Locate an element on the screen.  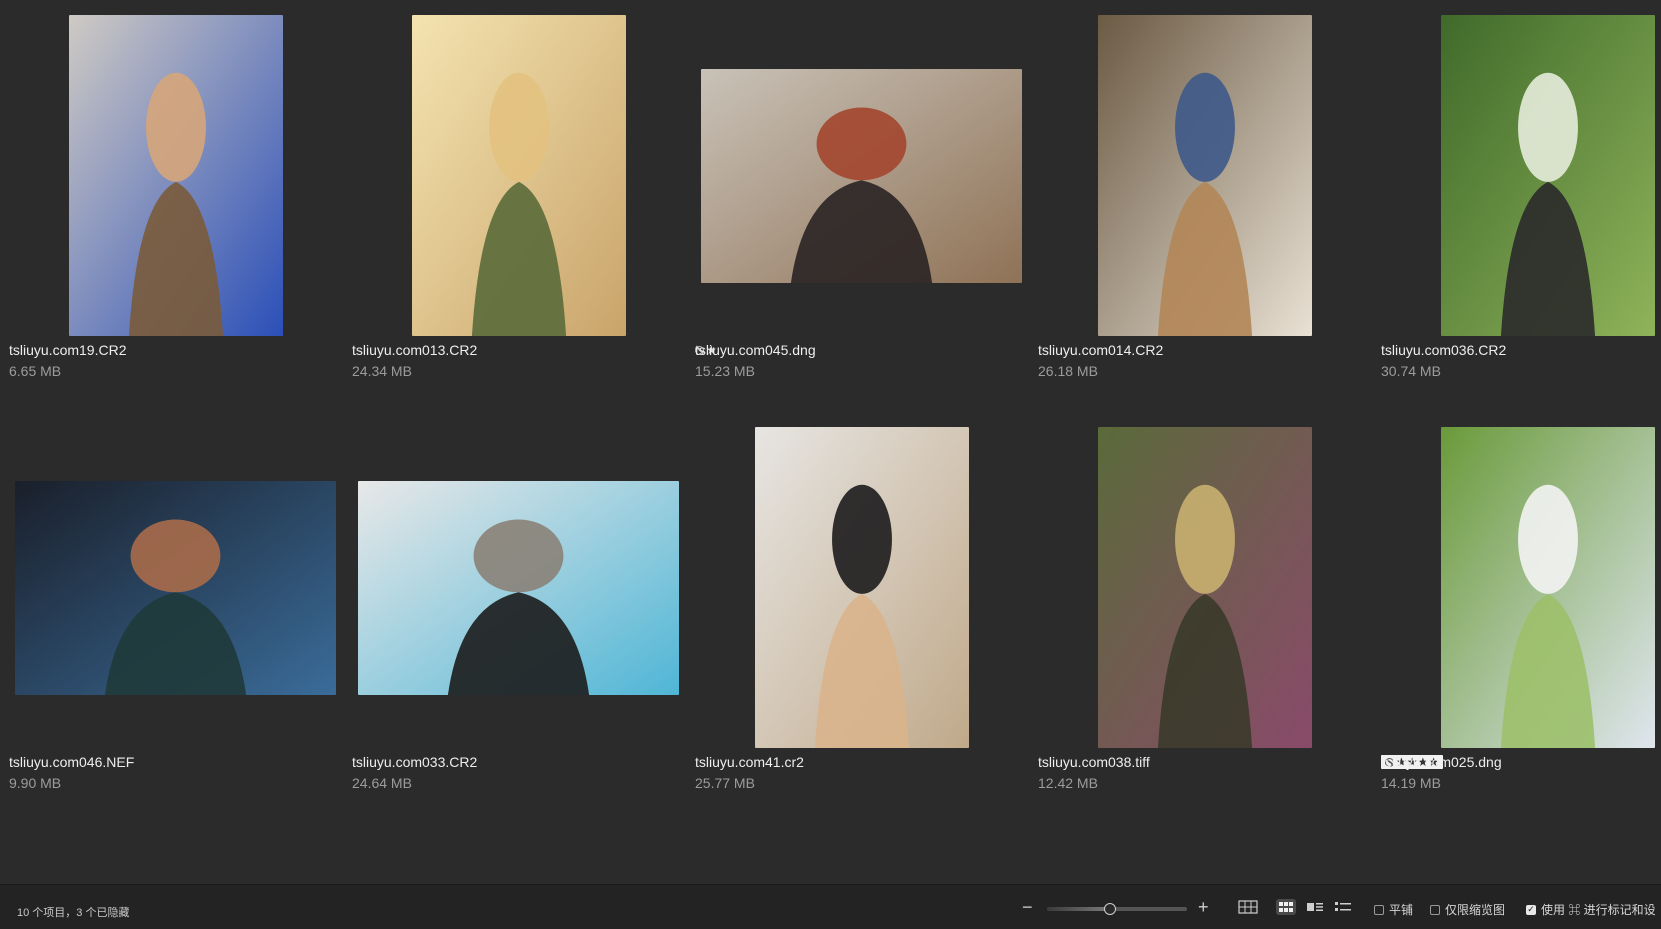
file-size: 12.42 MB is located at coordinates (1068, 783).